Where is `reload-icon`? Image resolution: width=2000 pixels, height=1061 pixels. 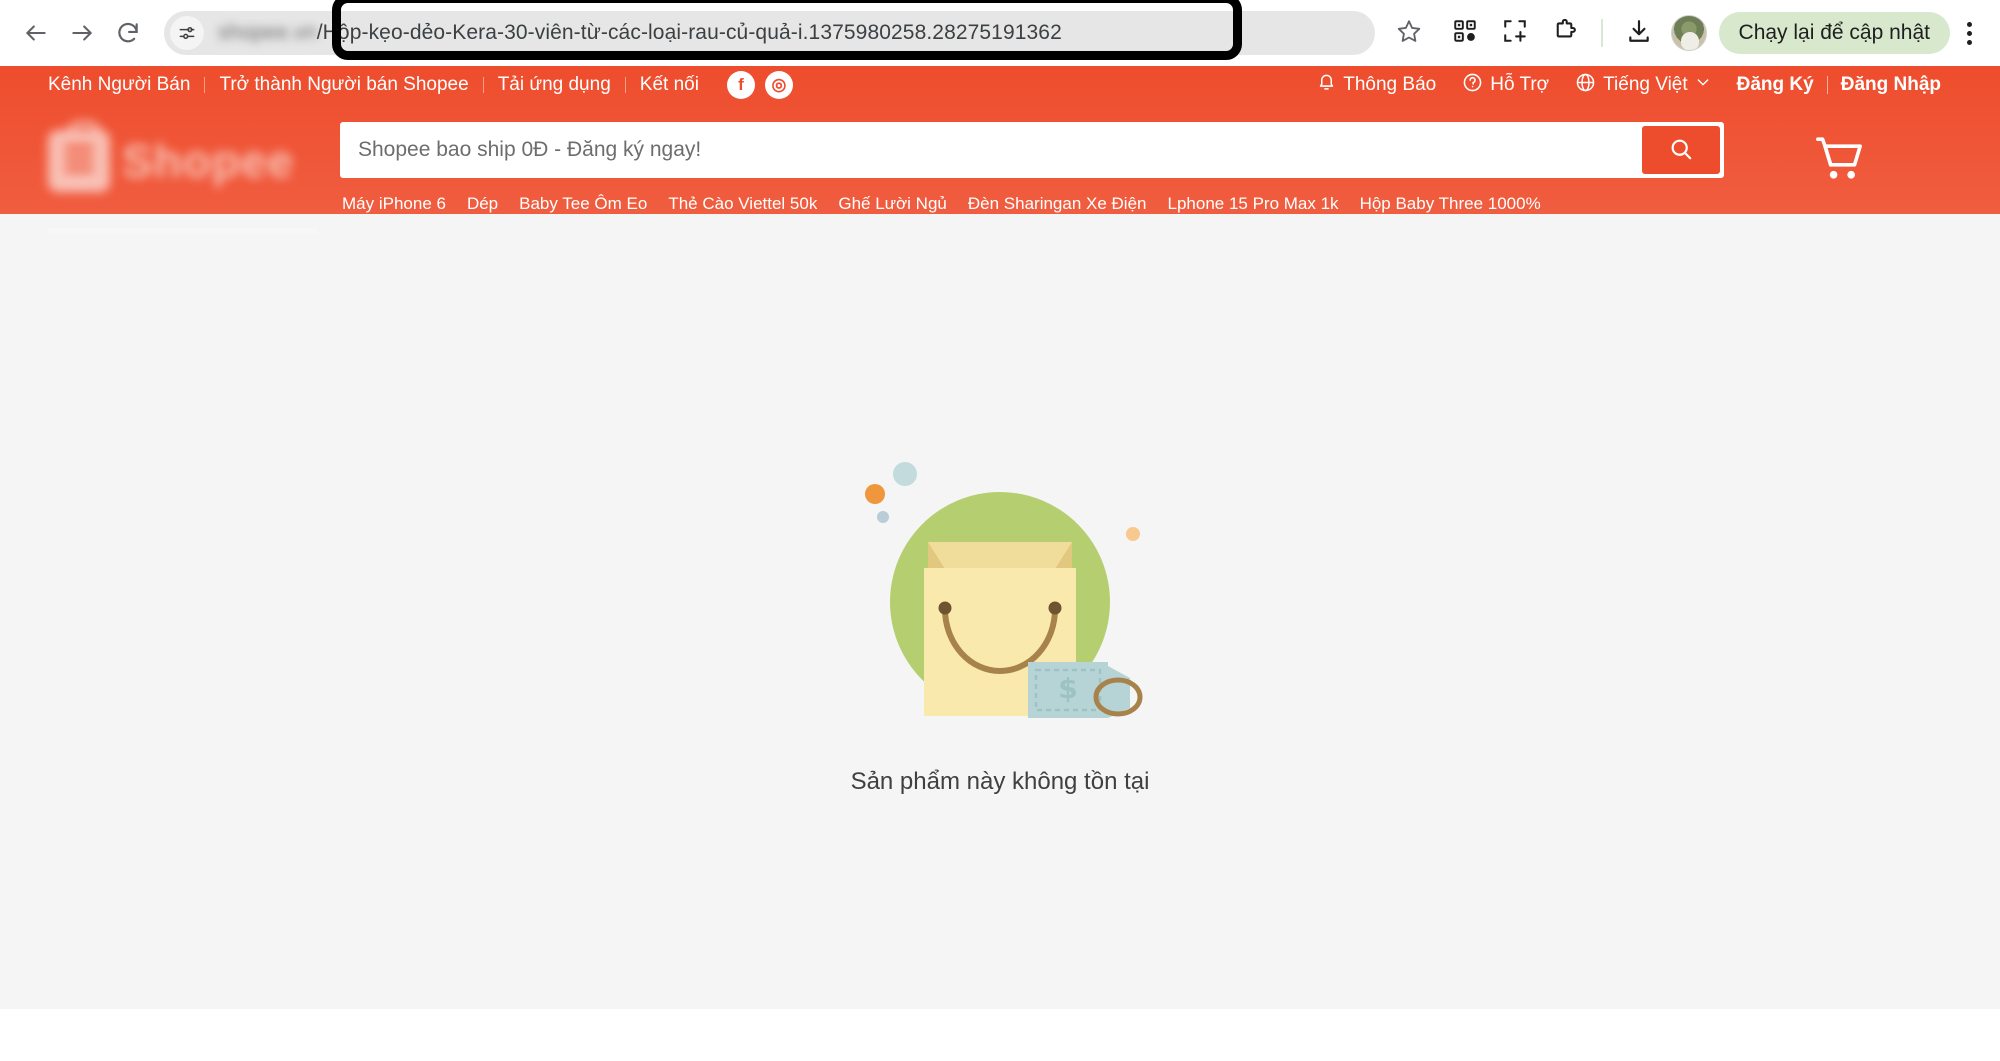 reload-icon is located at coordinates (128, 33).